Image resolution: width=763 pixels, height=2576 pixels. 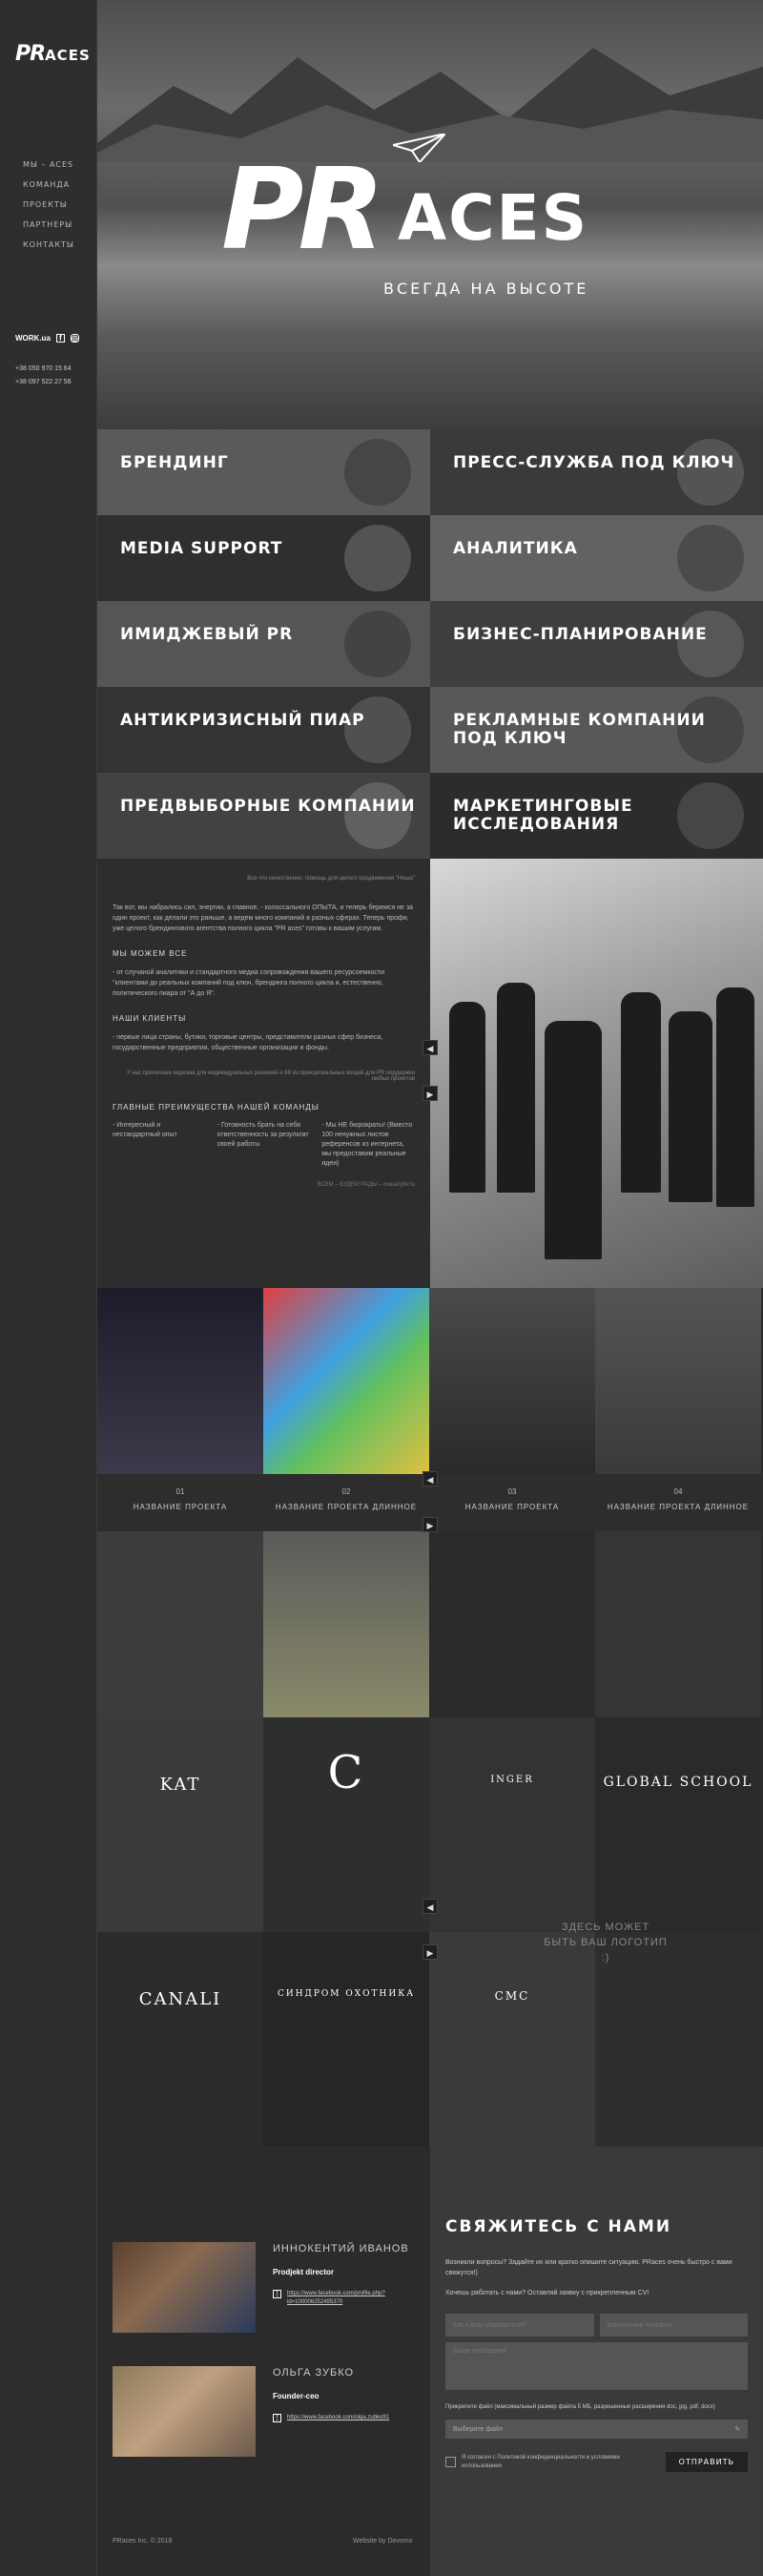 I want to click on phone-list: +38 050 970 15 64 +38 097 522 27 56, so click(x=43, y=376).